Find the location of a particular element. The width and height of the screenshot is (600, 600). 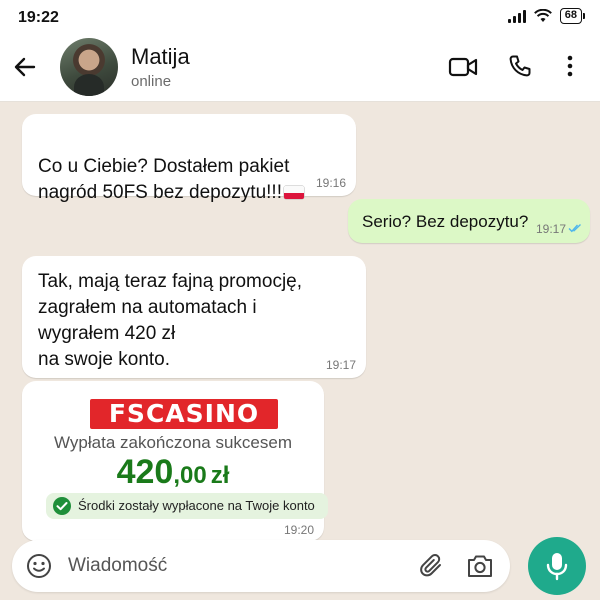

message-input-bar is located at coordinates (261, 566).